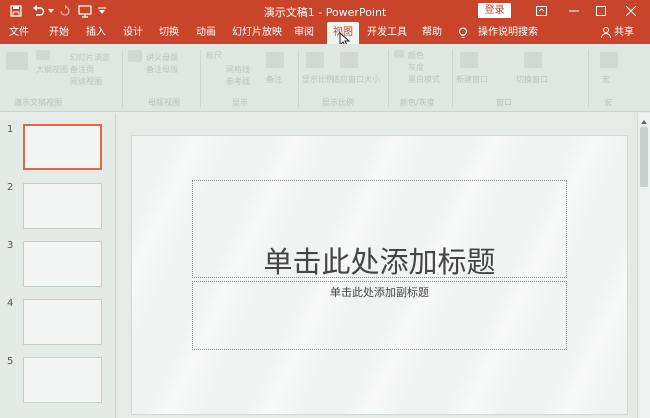  Describe the element at coordinates (17, 61) in the screenshot. I see `normal-view-icon` at that location.